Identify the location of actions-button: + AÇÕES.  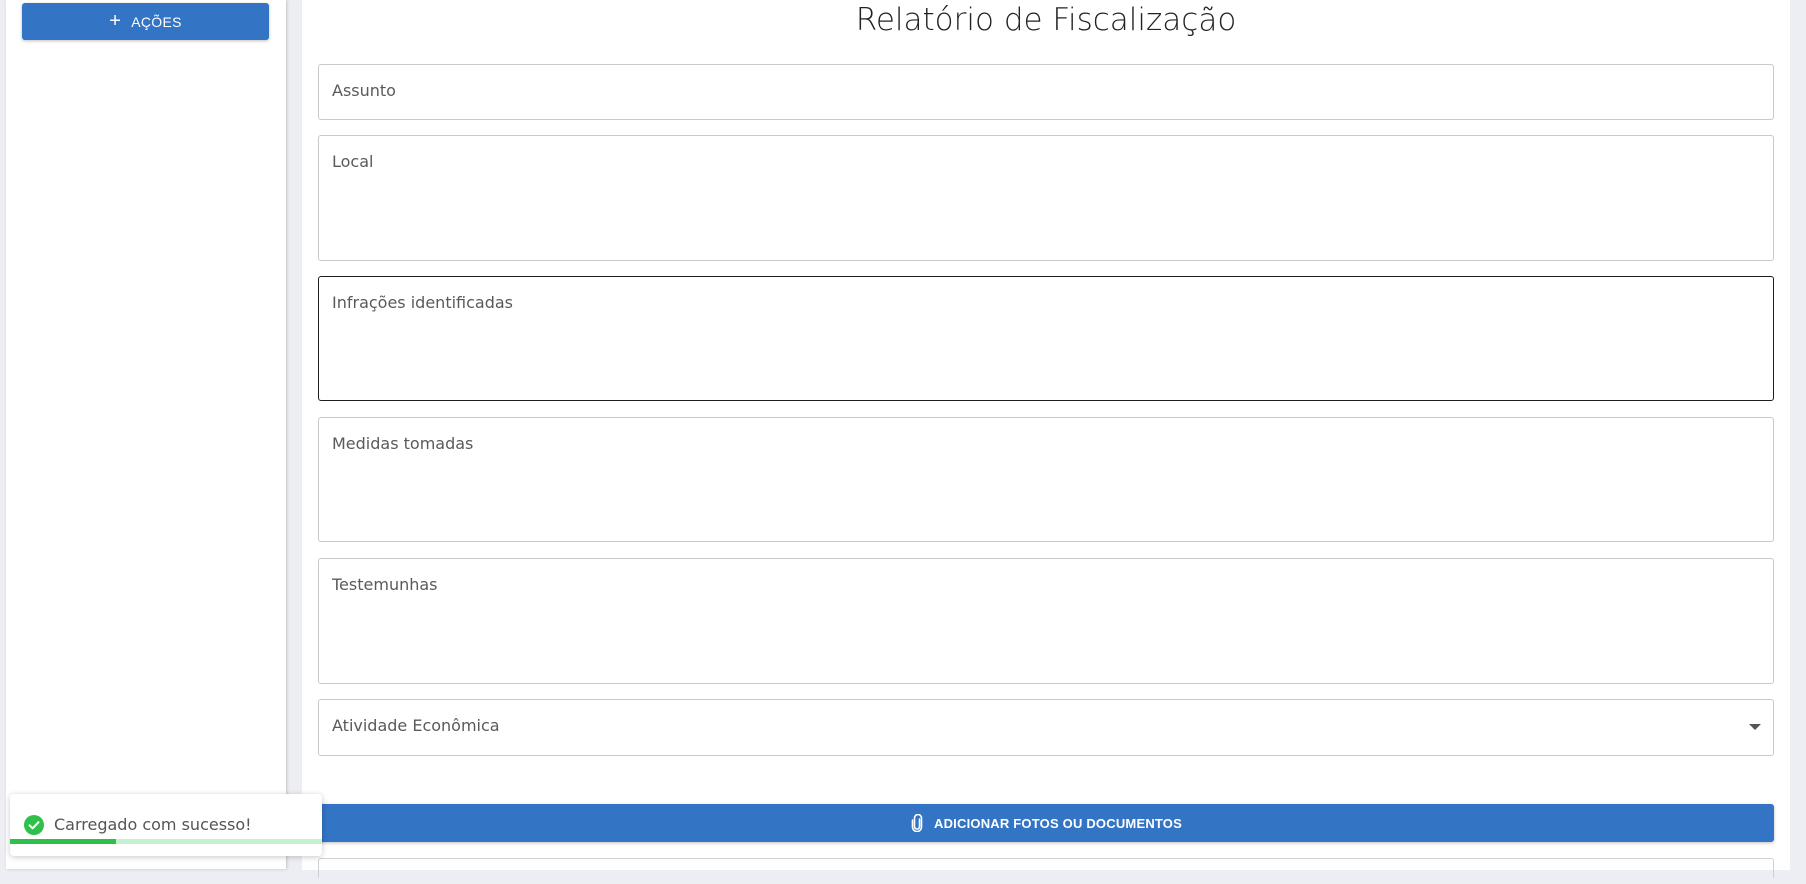
(145, 21).